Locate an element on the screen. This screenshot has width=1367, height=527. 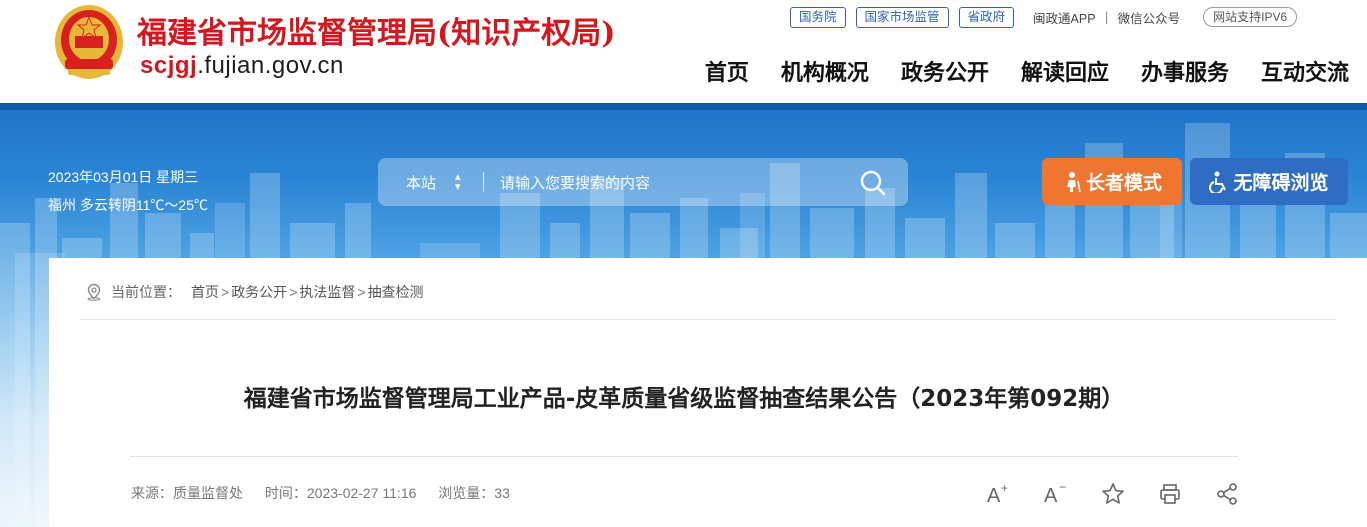
link-provincial-gov: 省政府 is located at coordinates (986, 17).